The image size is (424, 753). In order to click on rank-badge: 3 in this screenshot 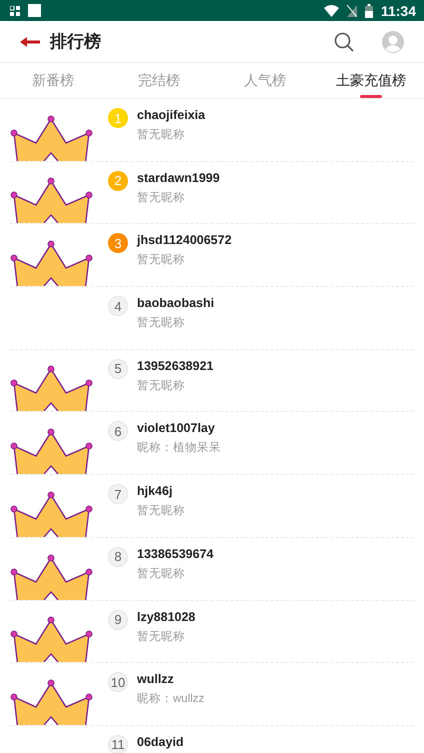, I will do `click(118, 243)`.